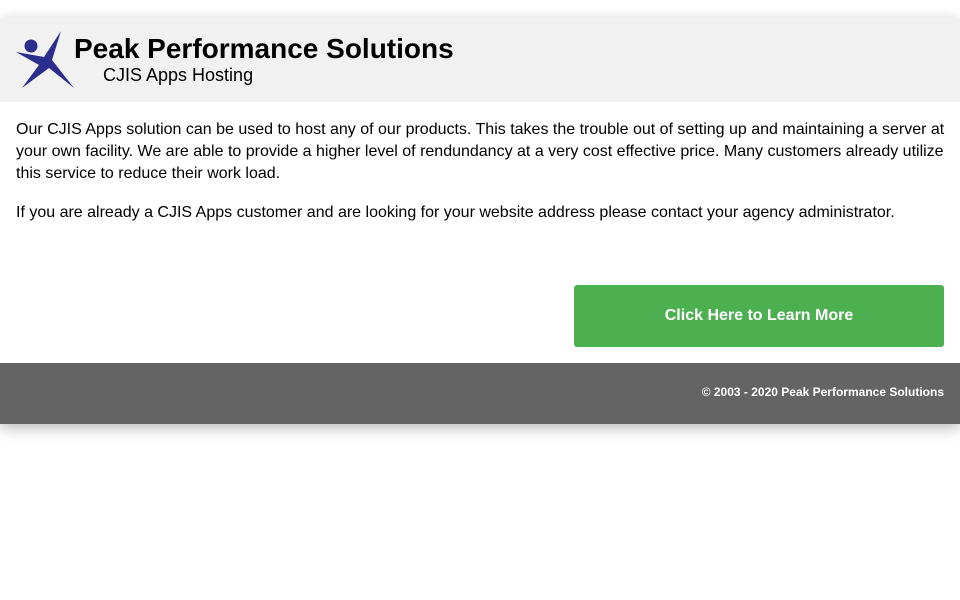  What do you see at coordinates (759, 316) in the screenshot?
I see `learn-more-button: Click Here to Learn More` at bounding box center [759, 316].